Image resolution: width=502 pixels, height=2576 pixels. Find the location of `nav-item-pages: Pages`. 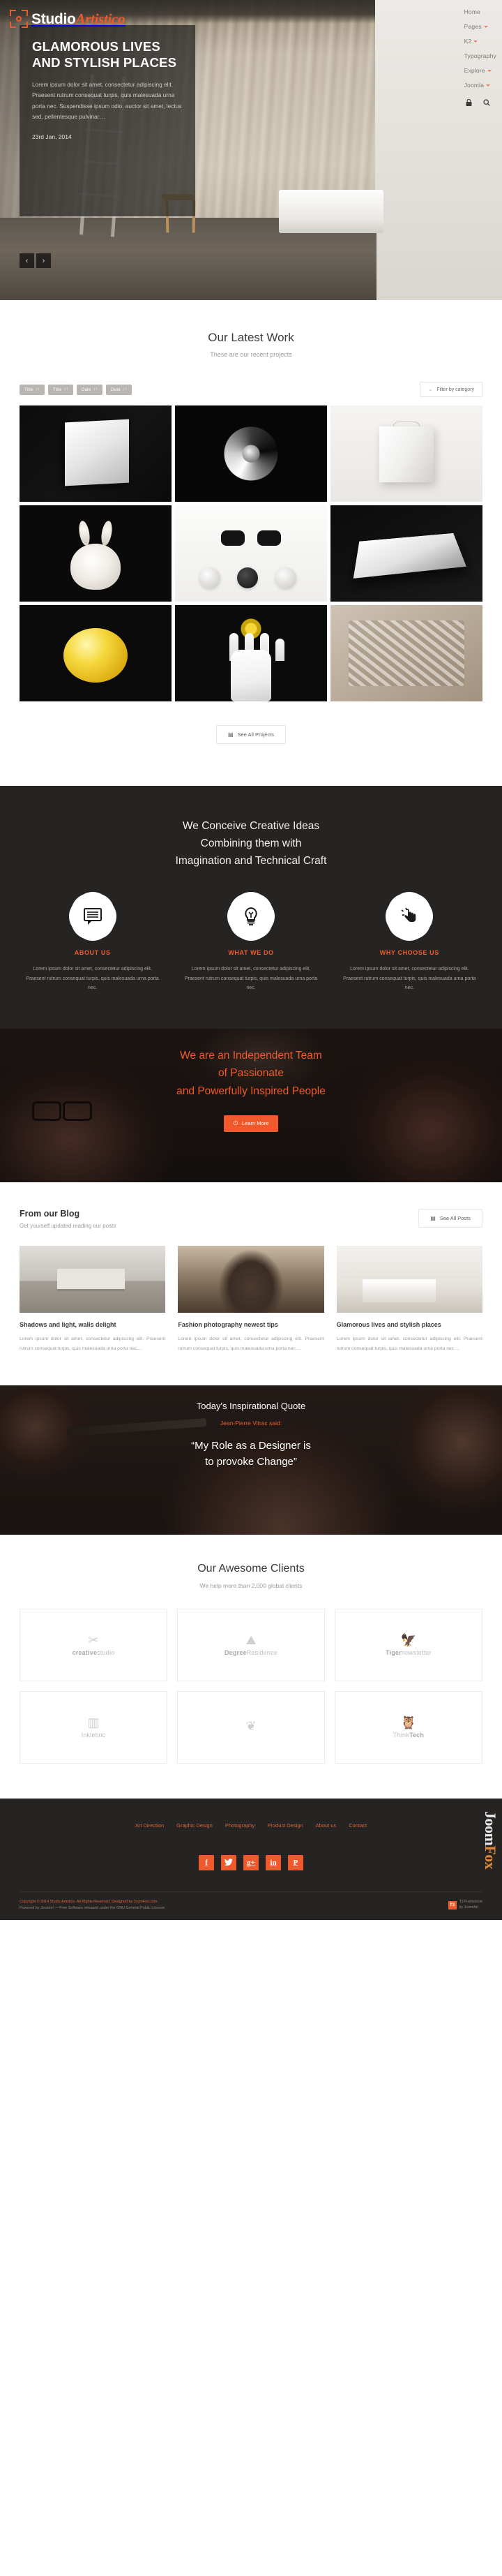

nav-item-pages: Pages is located at coordinates (476, 27).